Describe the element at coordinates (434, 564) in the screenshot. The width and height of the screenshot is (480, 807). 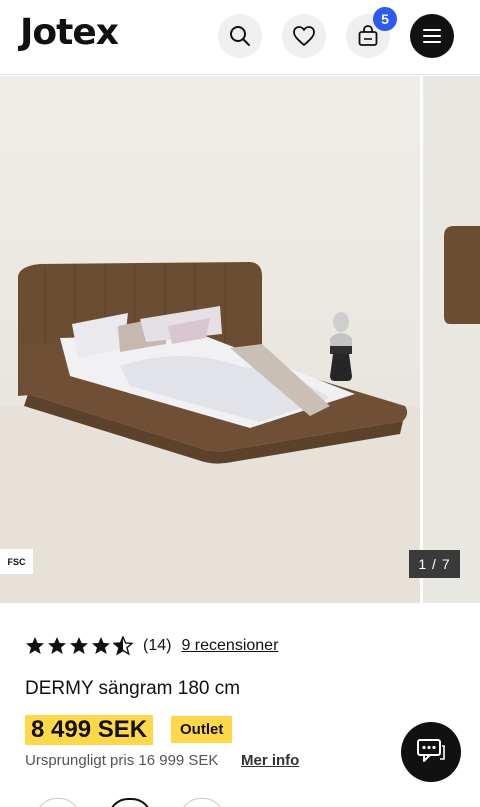
I see `image-counter: 1 / 7` at that location.